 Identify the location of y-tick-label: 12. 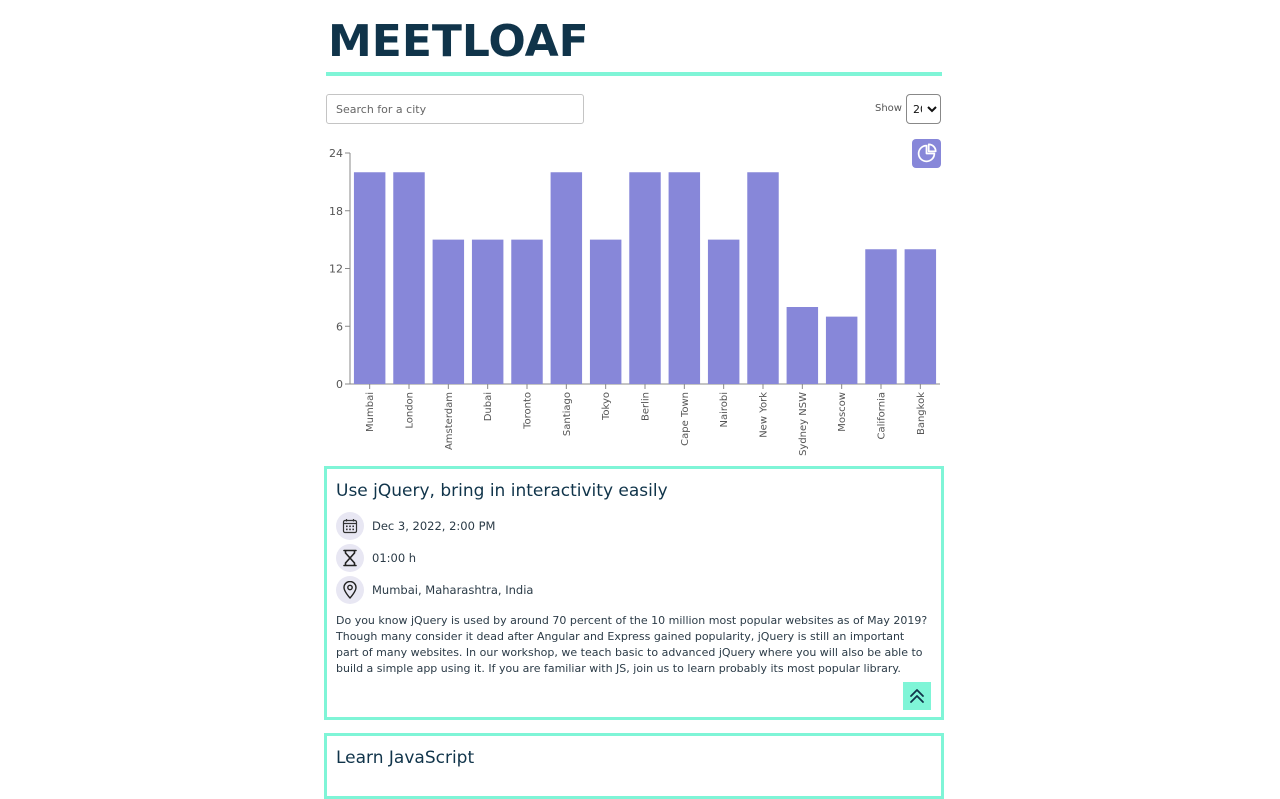
(336, 269).